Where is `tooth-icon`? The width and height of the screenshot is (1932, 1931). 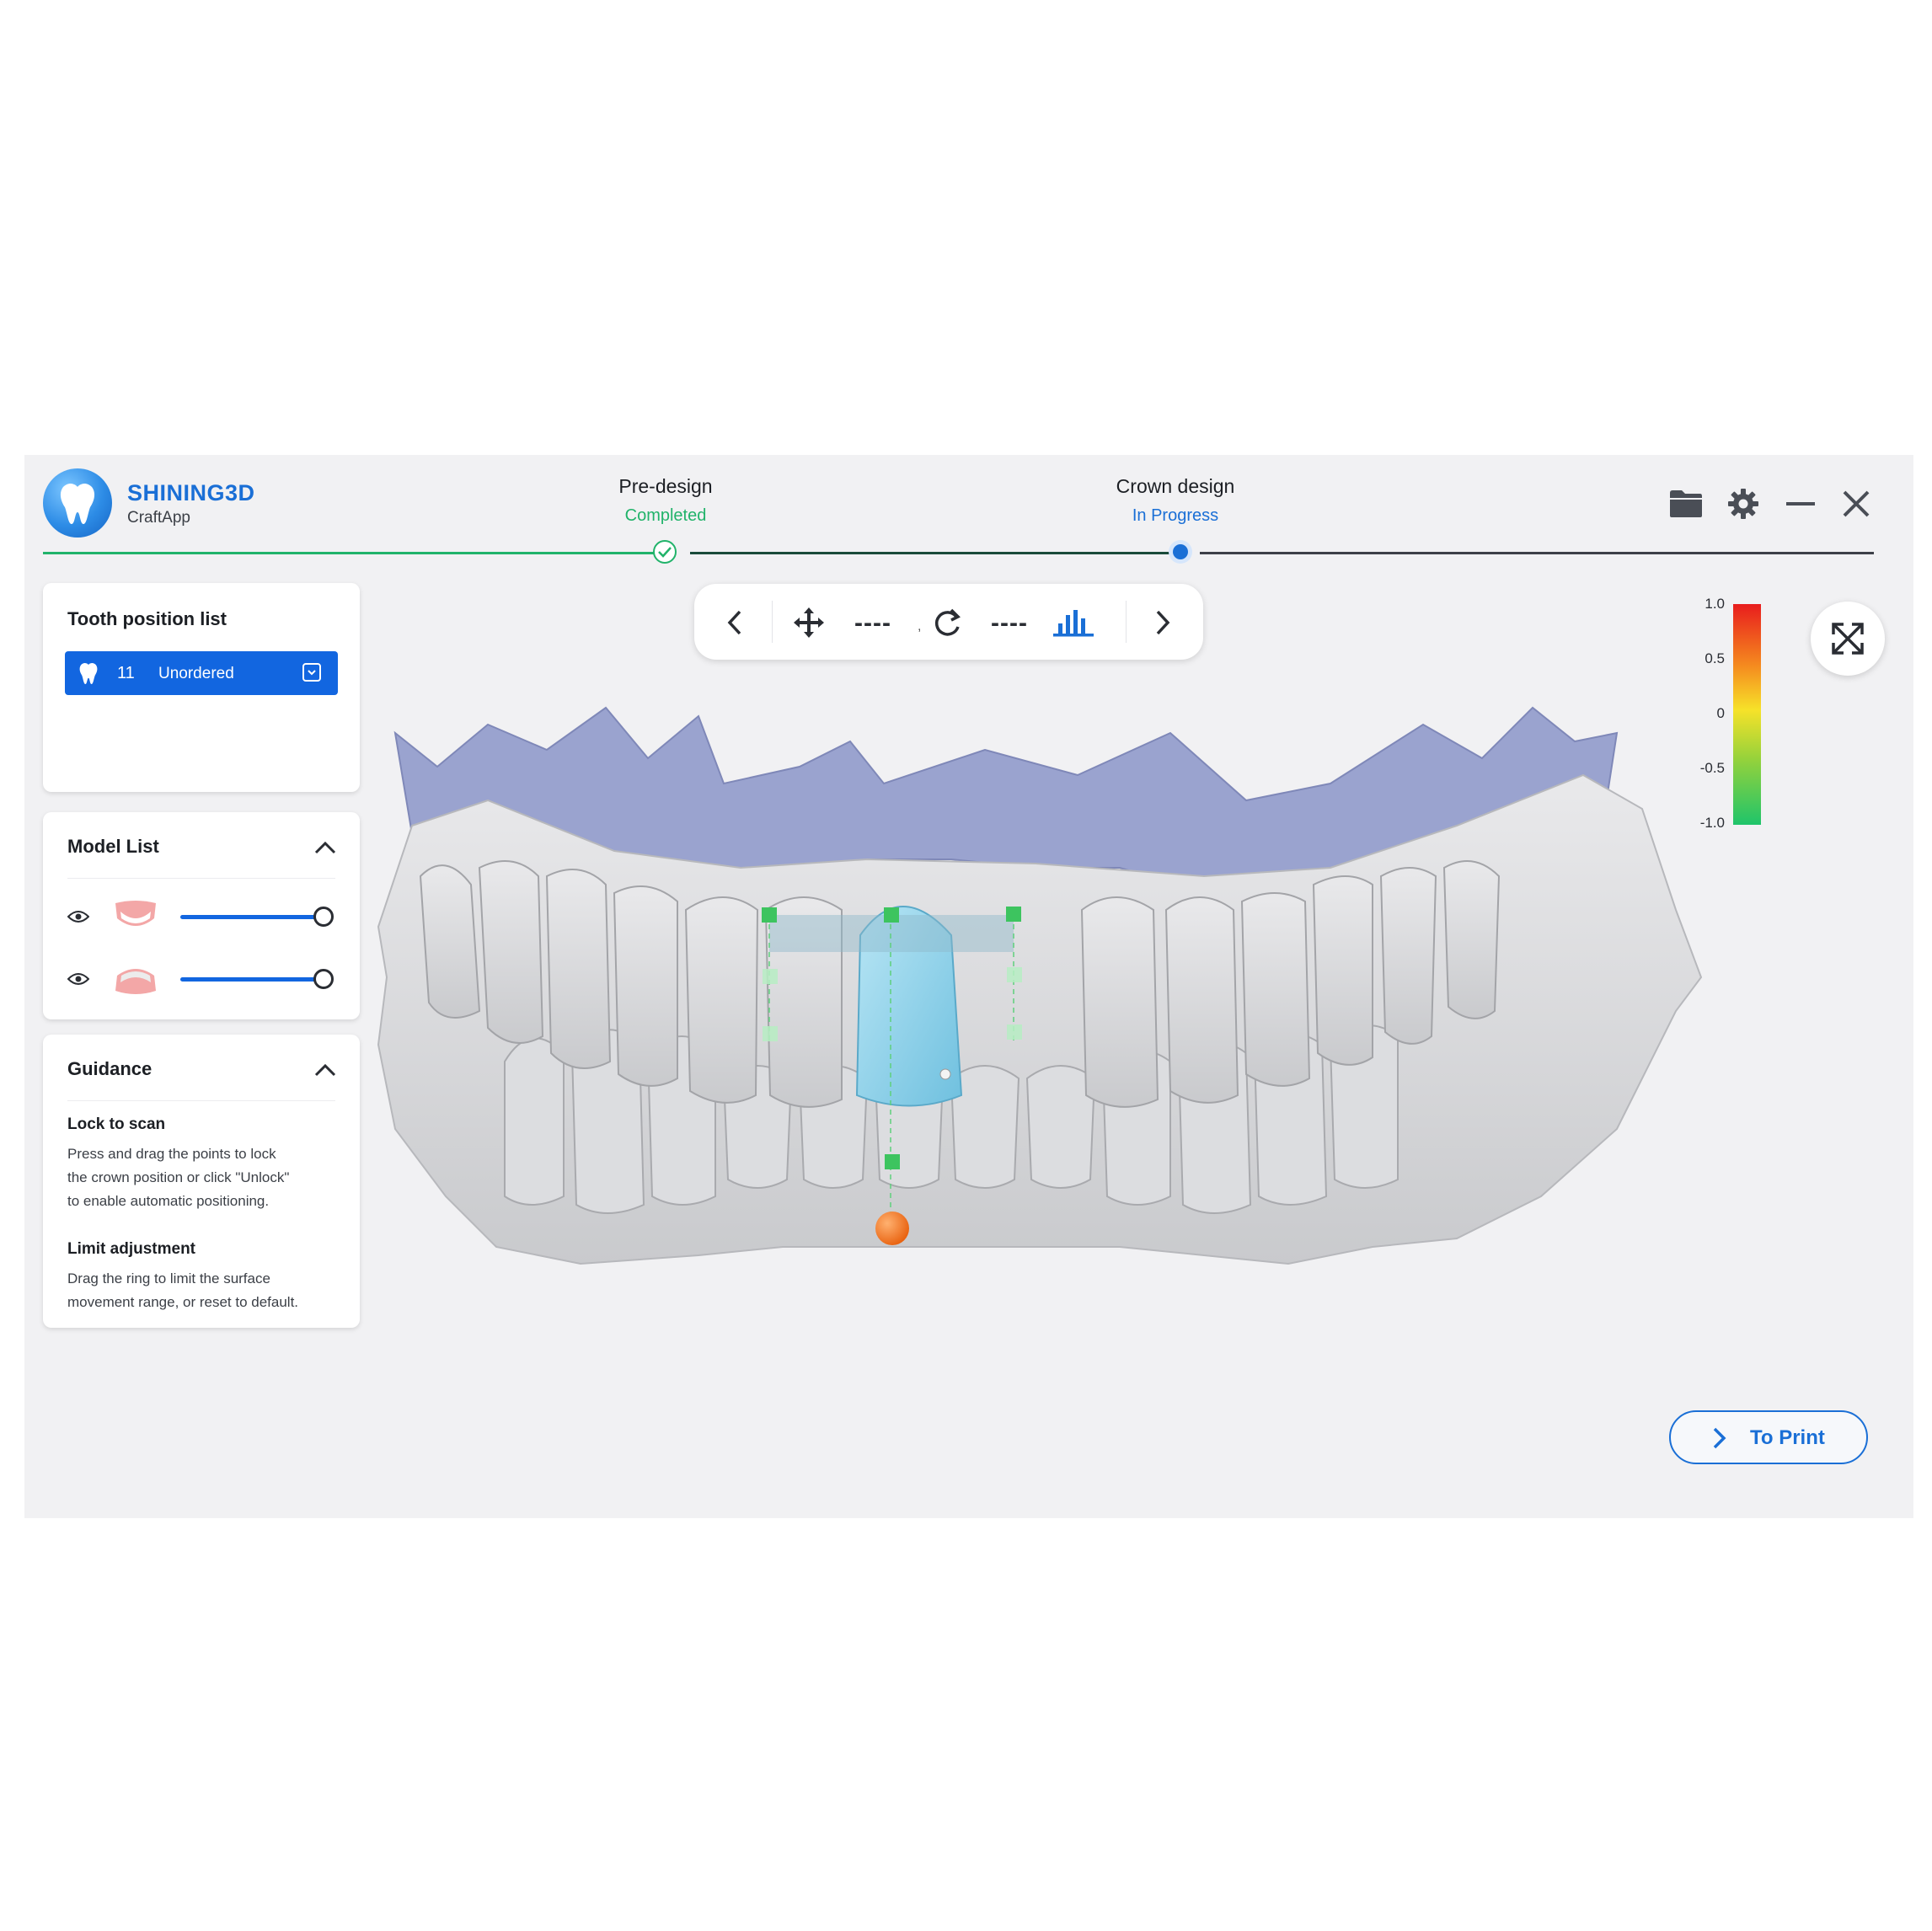
tooth-icon is located at coordinates (88, 673).